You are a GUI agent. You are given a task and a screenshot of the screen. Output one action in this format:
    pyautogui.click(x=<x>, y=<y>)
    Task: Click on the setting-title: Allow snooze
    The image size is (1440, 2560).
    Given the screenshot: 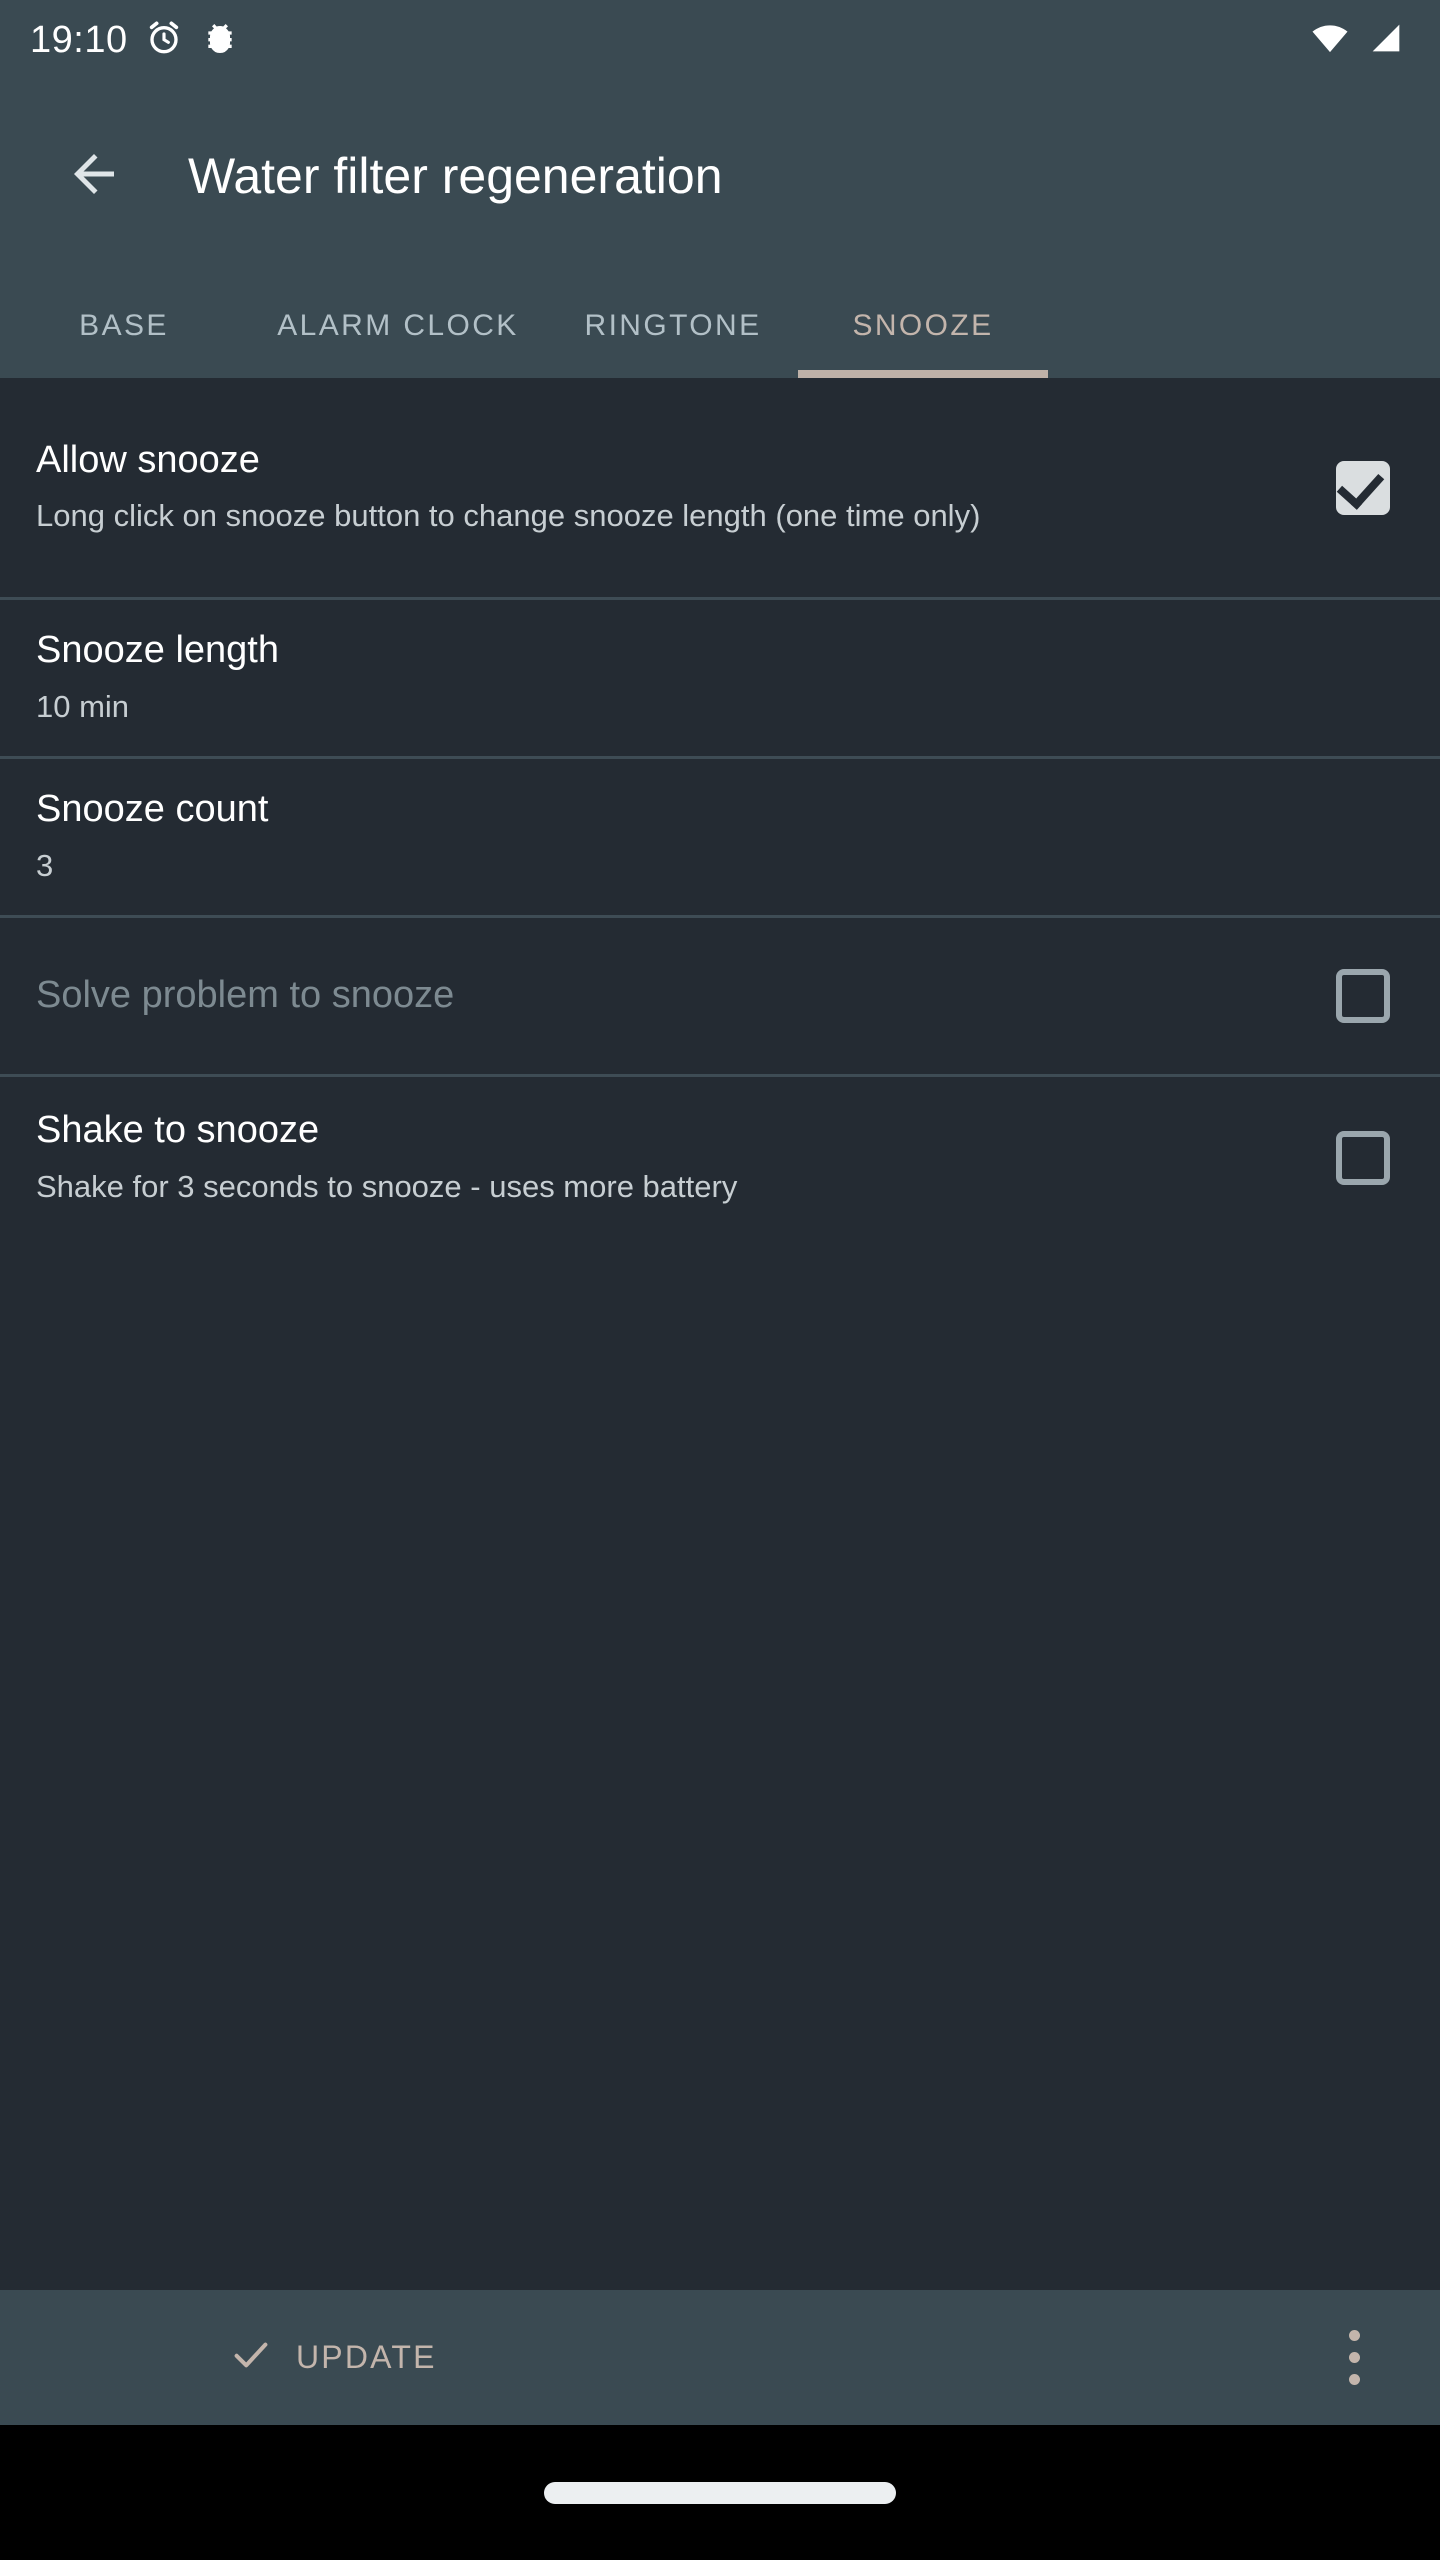 What is the action you would take?
    pyautogui.click(x=148, y=459)
    